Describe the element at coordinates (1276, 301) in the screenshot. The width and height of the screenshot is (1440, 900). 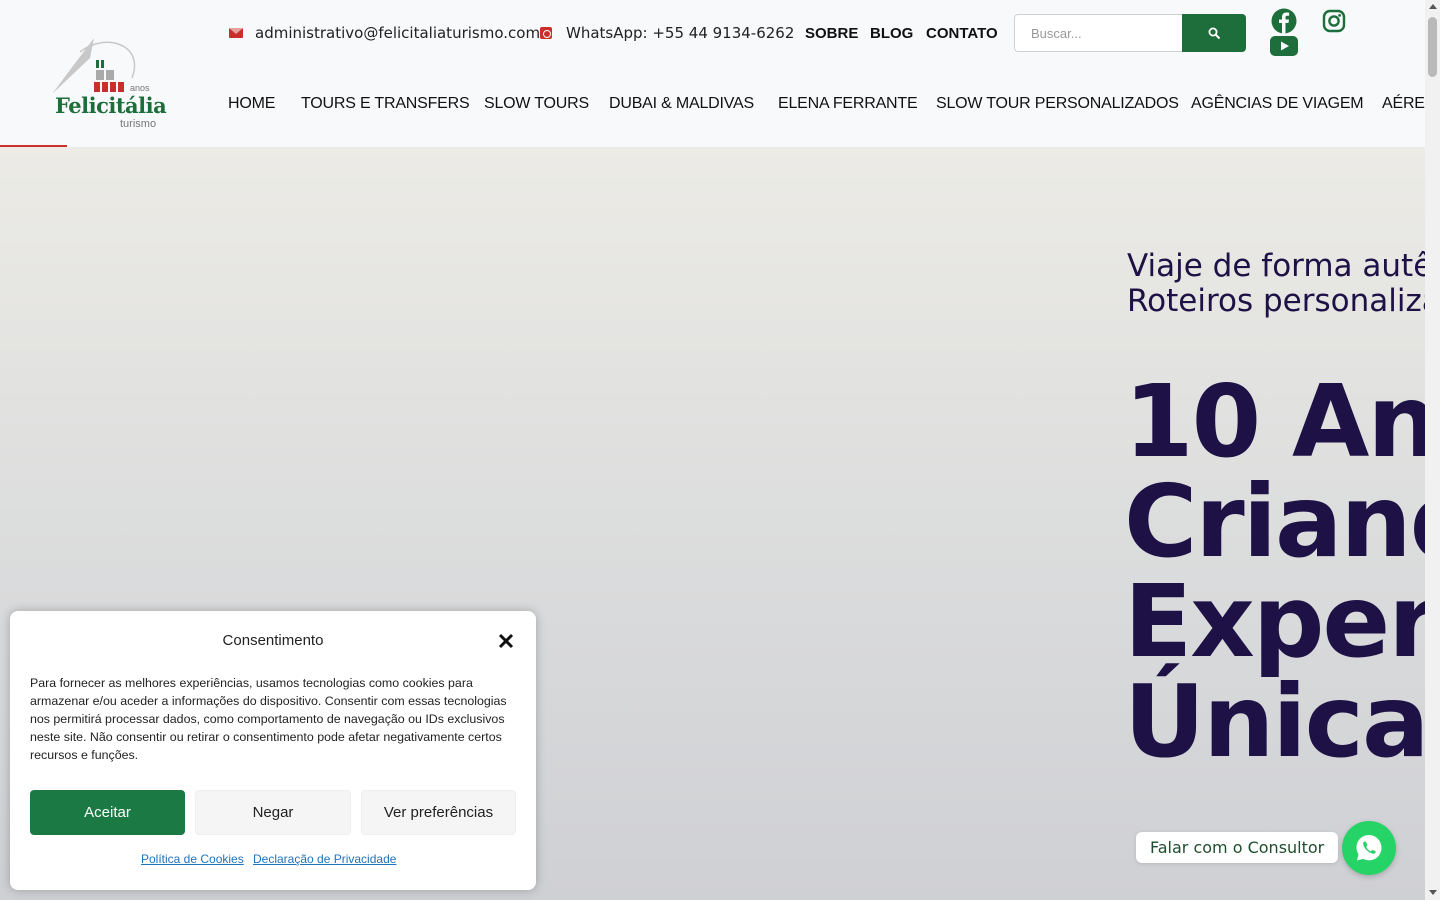
I see `hero-subtitle-line2: Roteiros personalizados` at that location.